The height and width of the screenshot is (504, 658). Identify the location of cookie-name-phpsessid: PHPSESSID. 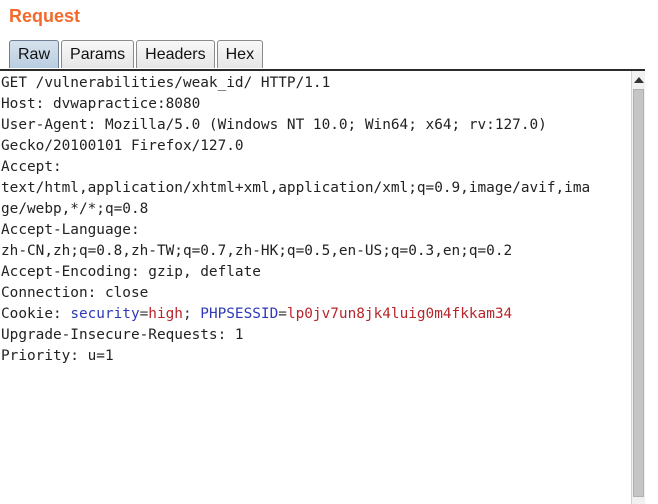
(239, 314).